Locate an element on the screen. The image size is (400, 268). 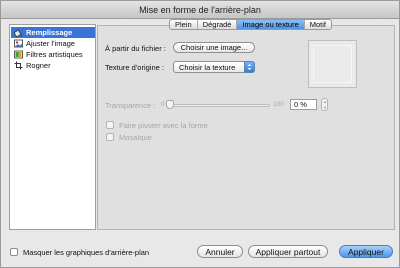
sidebar-item-ajuster-image: Ajuster l'image is located at coordinates (53, 43).